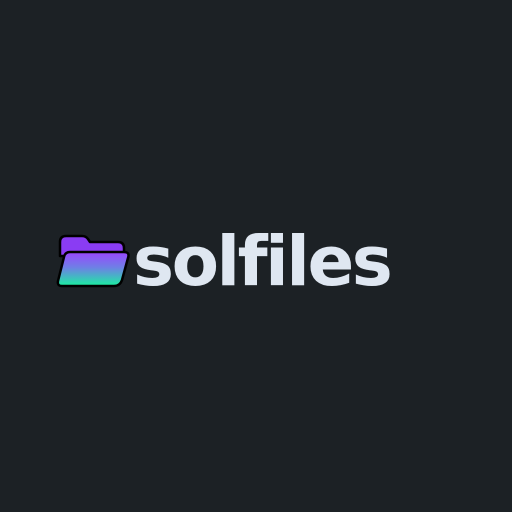 The image size is (512, 512). I want to click on brand-wordmark: solfiles, so click(263, 262).